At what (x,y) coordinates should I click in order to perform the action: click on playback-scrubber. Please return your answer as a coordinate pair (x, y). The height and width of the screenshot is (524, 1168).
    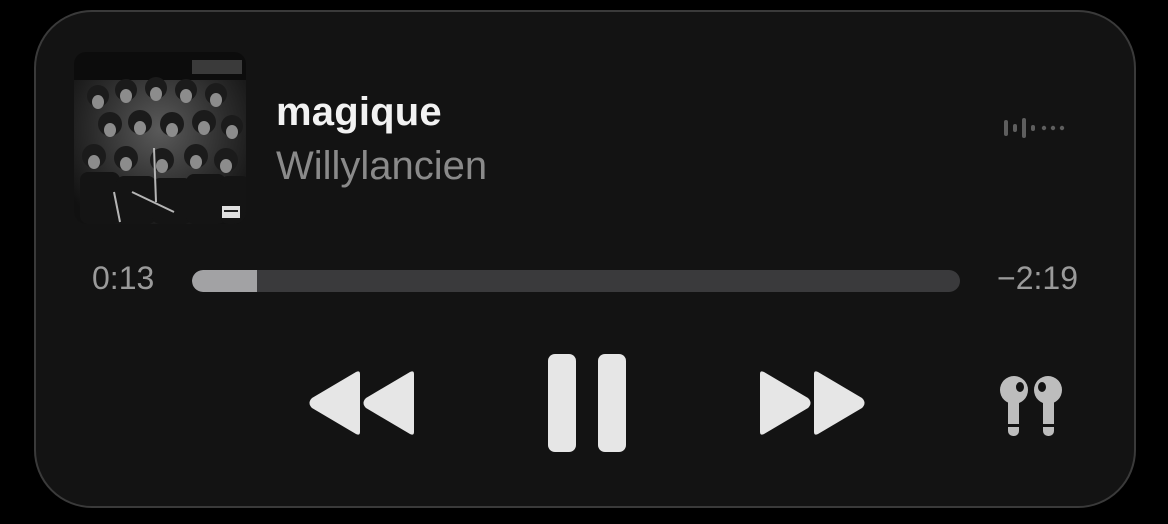
    Looking at the image, I should click on (576, 281).